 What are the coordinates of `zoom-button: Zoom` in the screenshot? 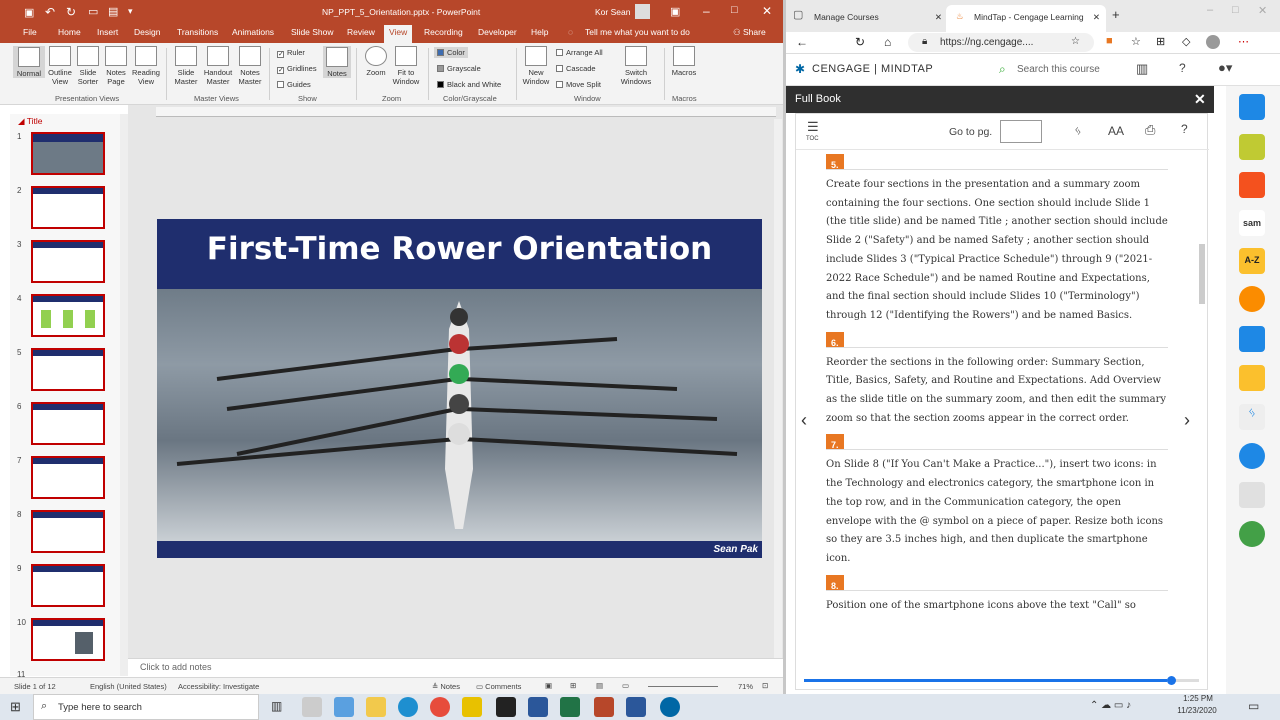 It's located at (376, 61).